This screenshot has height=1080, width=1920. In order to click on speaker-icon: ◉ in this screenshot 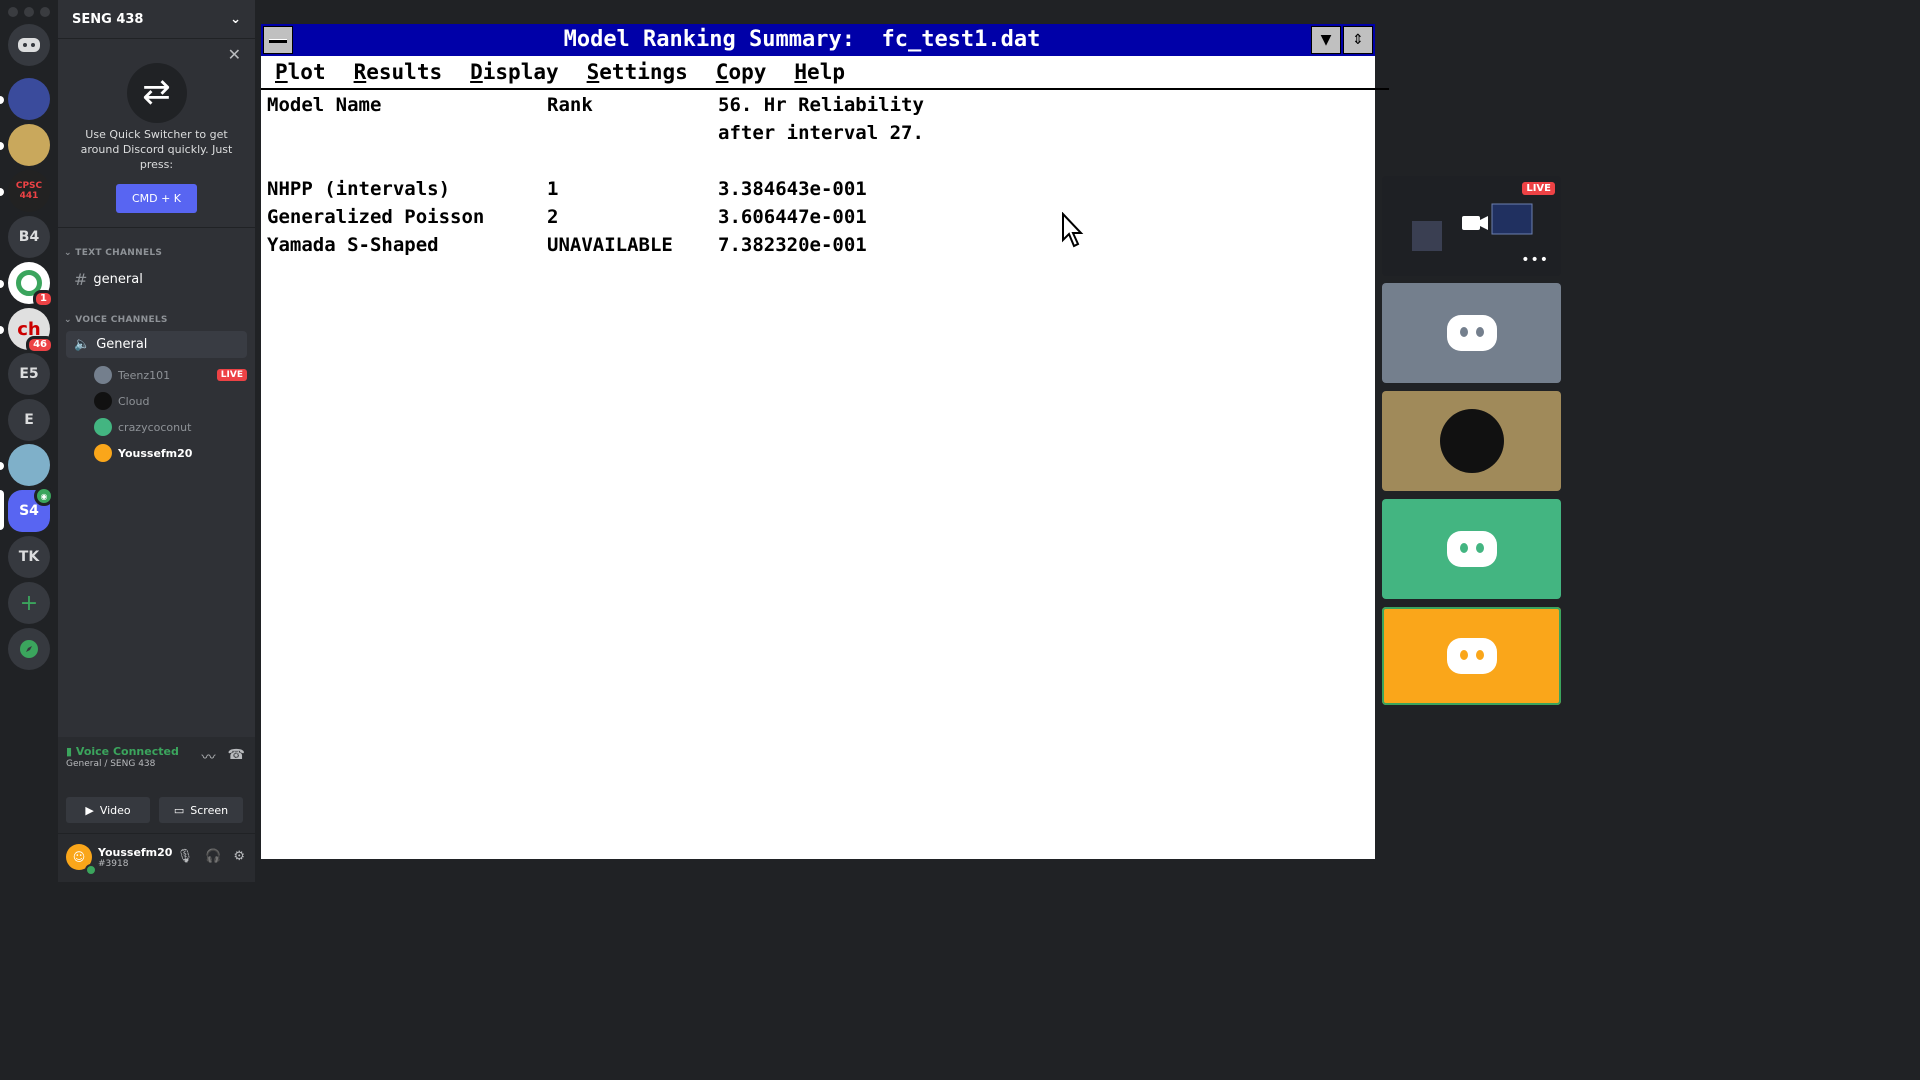, I will do `click(44, 496)`.